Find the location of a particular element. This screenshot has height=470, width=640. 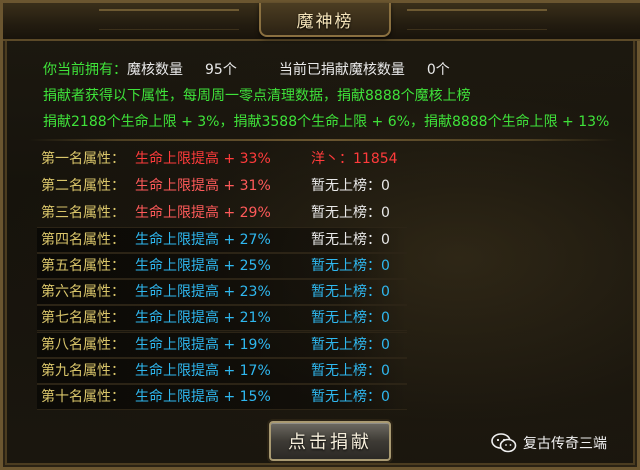

rank-row: 第七名属性： 生命上限提高 + 21% 暂无上榜：0 is located at coordinates (222, 318).